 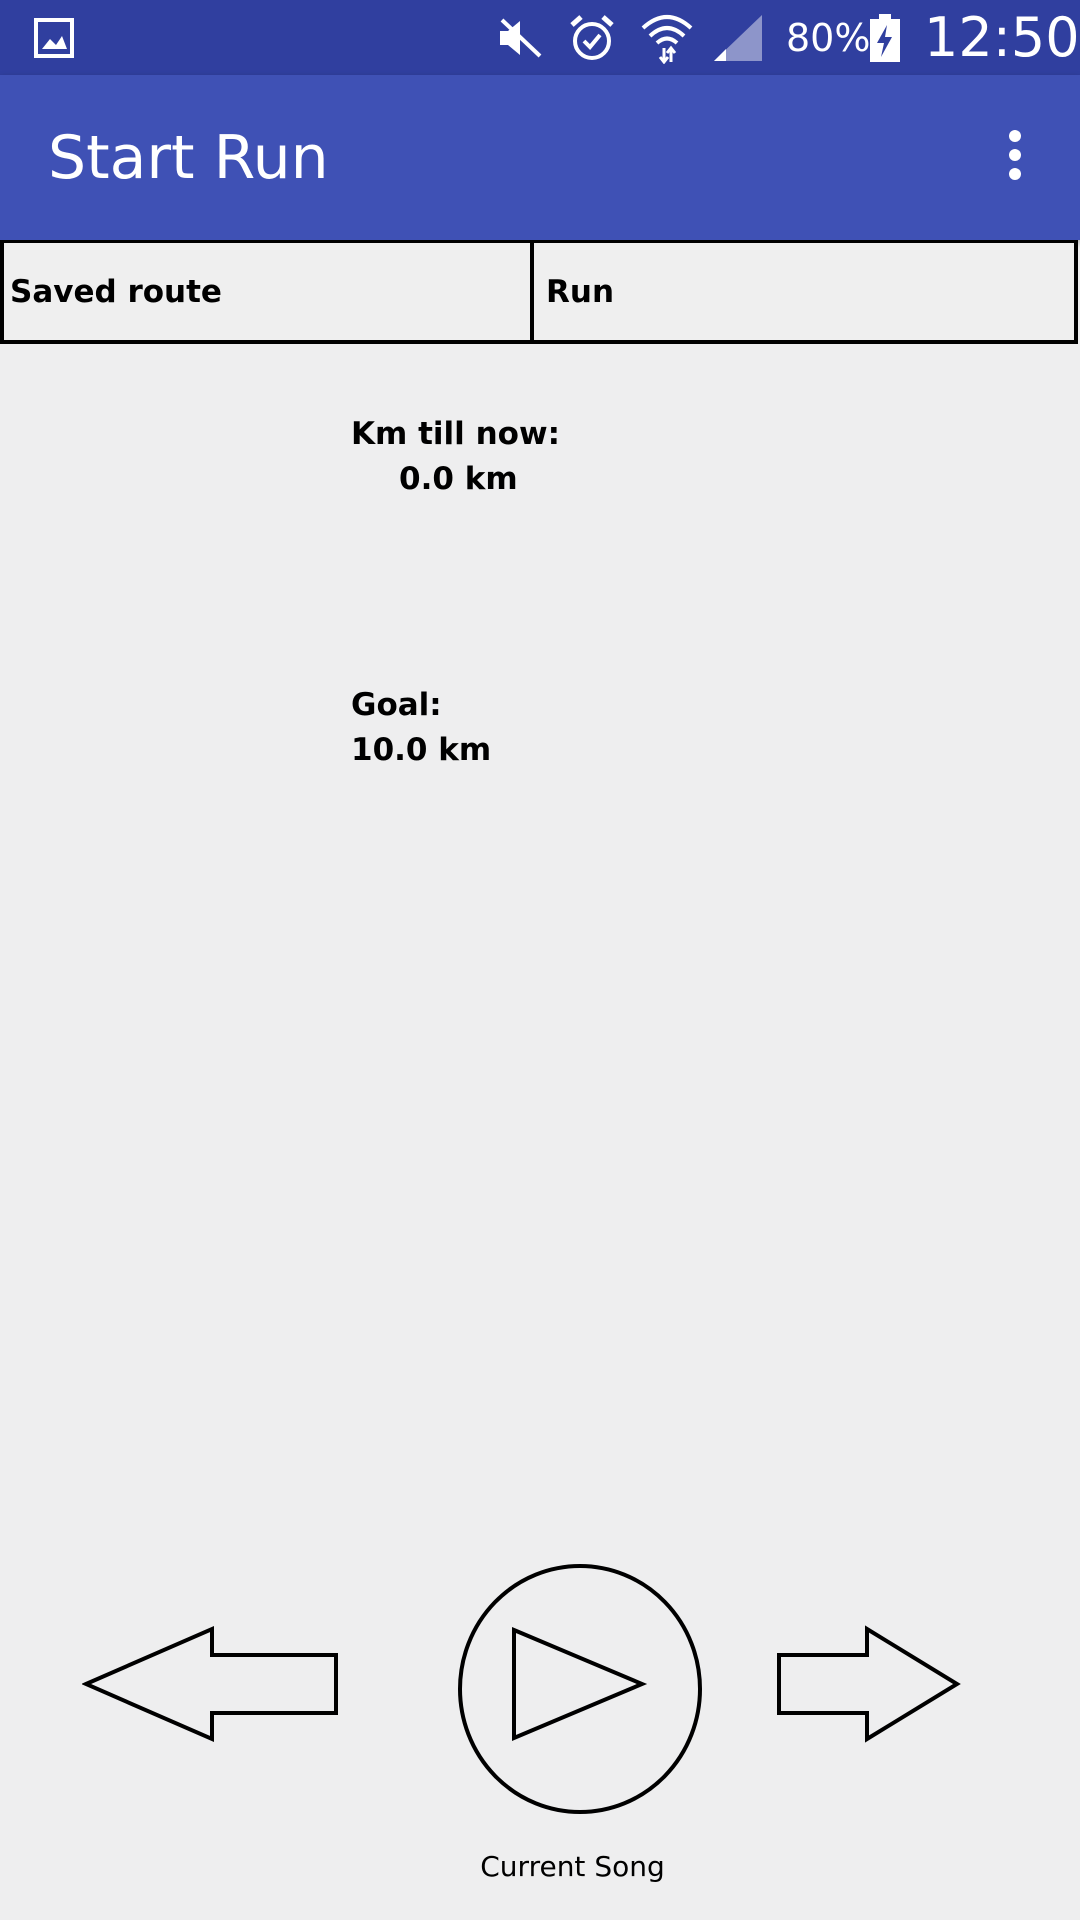 I want to click on tab-bar: Saved route Run, so click(x=539, y=292).